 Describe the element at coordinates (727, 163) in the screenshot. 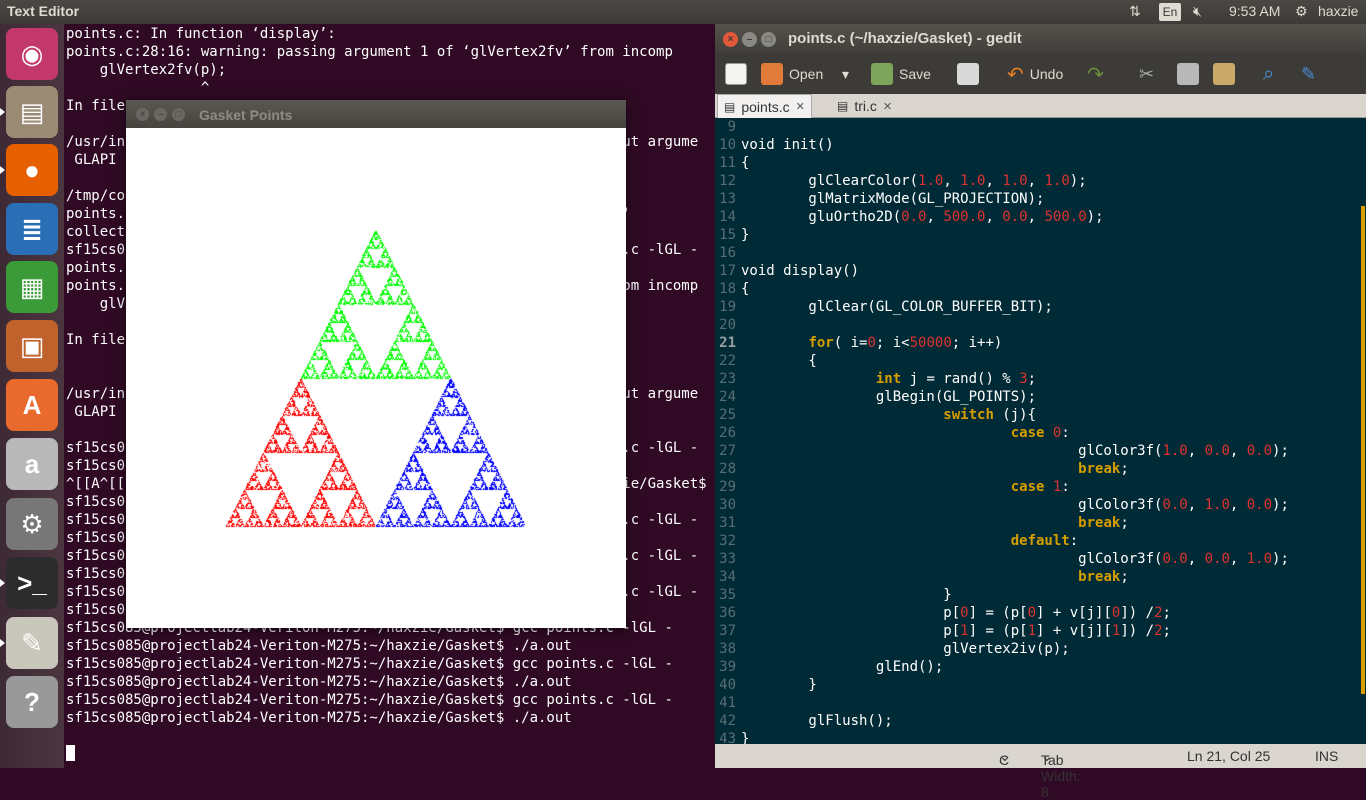

I see `line-number: 11` at that location.